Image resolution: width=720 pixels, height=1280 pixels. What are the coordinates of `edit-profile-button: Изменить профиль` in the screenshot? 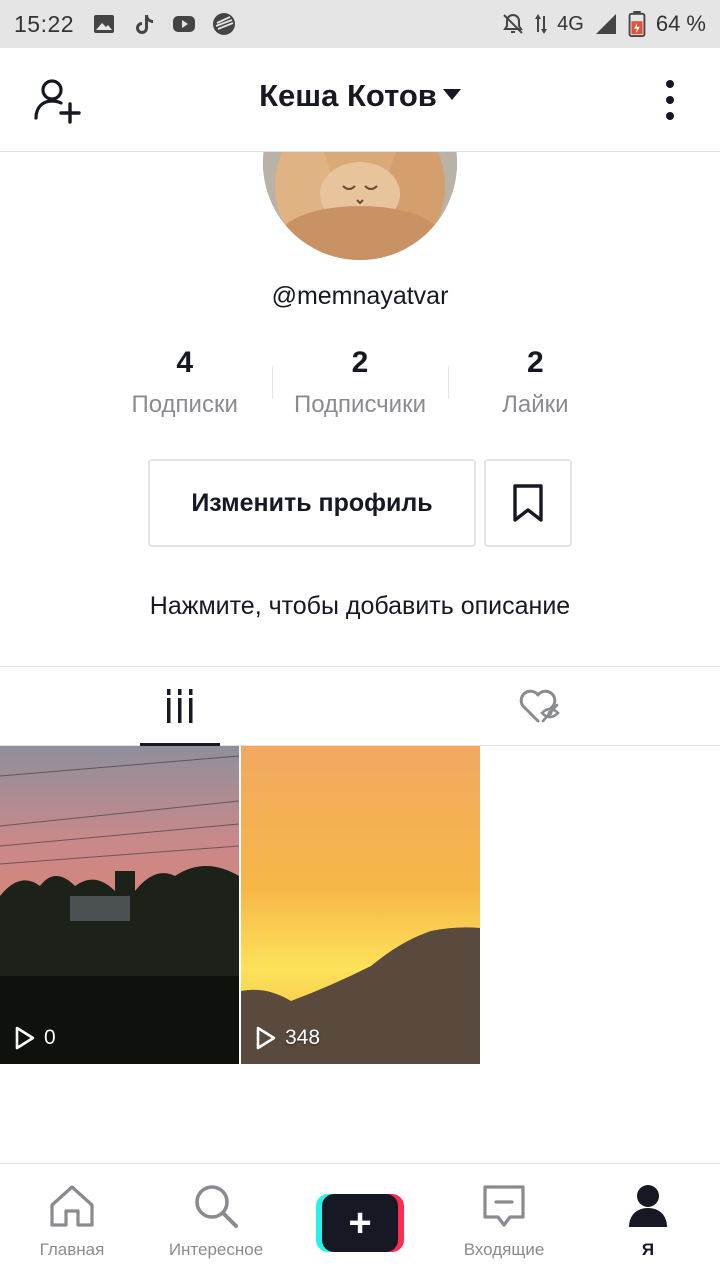 It's located at (312, 503).